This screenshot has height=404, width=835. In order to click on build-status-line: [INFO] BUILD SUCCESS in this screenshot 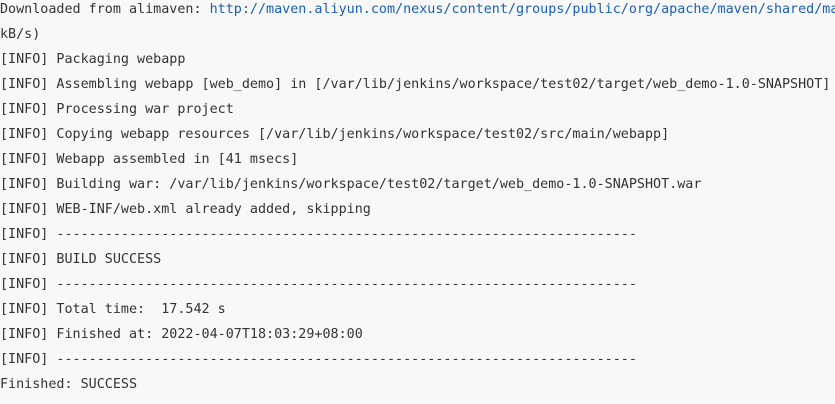, I will do `click(81, 259)`.